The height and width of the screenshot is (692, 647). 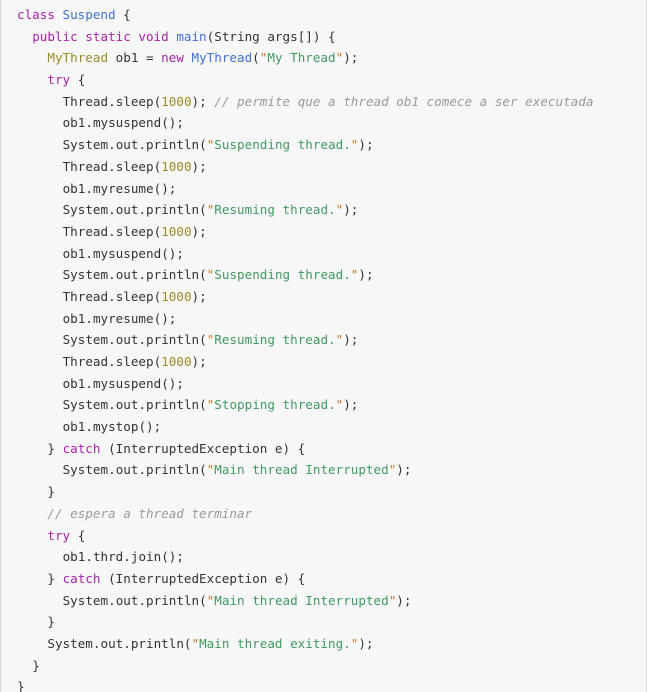 I want to click on code-string: Suspending thread., so click(x=282, y=145).